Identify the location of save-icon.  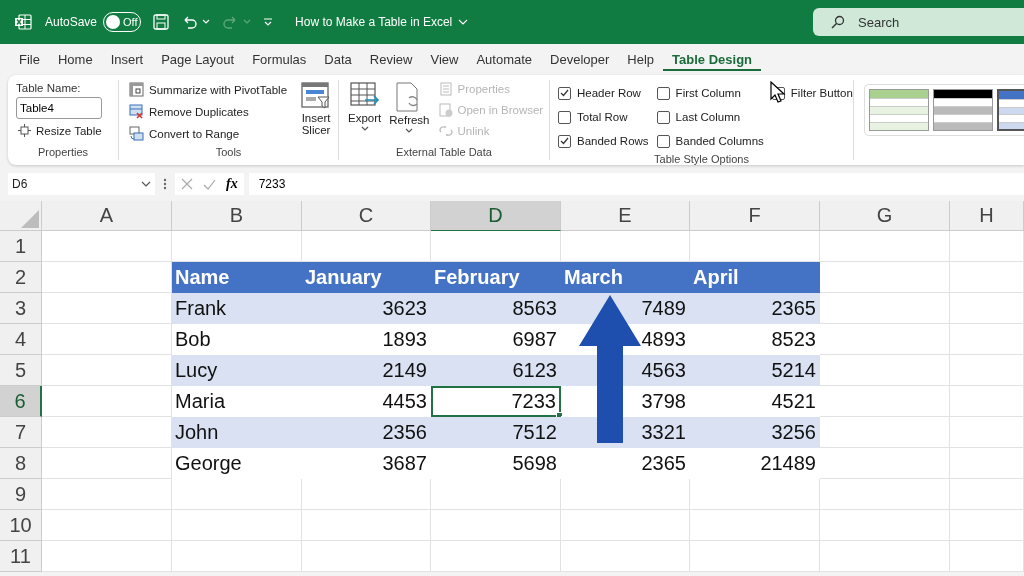
(161, 22).